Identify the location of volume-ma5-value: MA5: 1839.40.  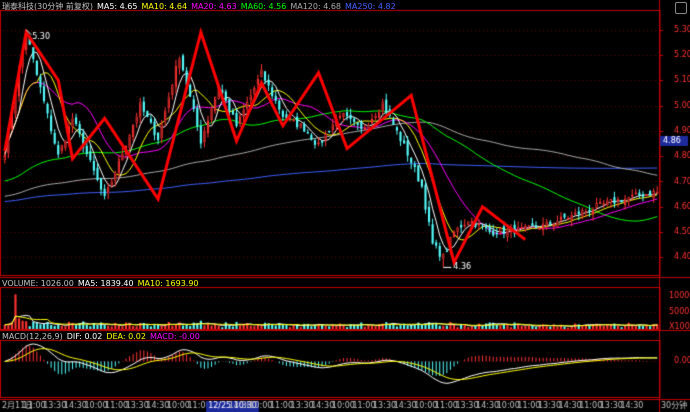
(105, 283).